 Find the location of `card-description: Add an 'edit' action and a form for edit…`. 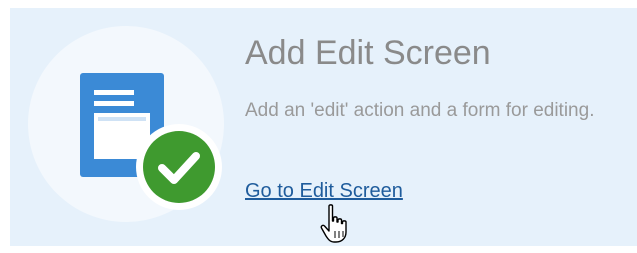

card-description: Add an 'edit' action and a form for edit… is located at coordinates (420, 110).